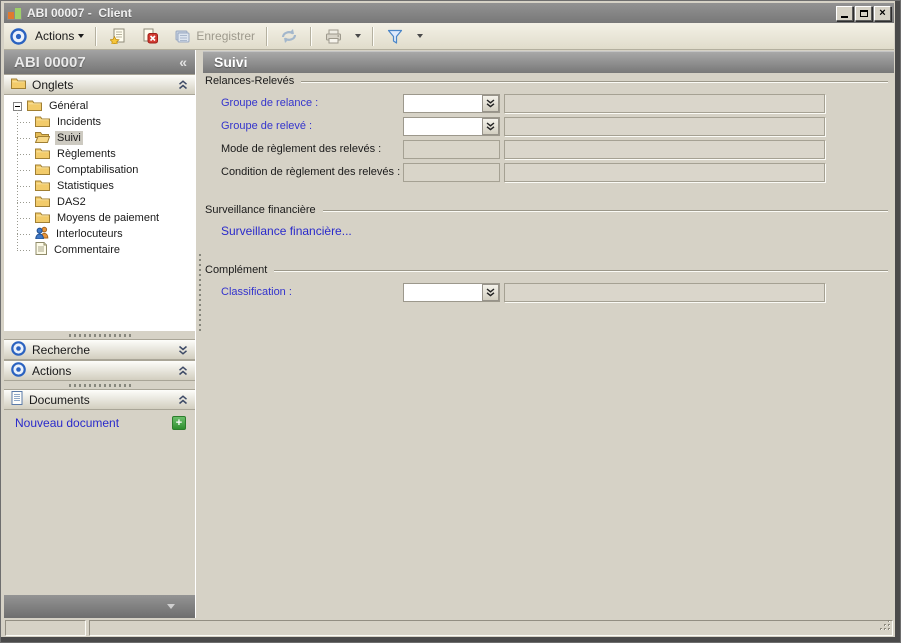 The height and width of the screenshot is (643, 901). Describe the element at coordinates (213, 36) in the screenshot. I see `save-button: Enregistrer` at that location.